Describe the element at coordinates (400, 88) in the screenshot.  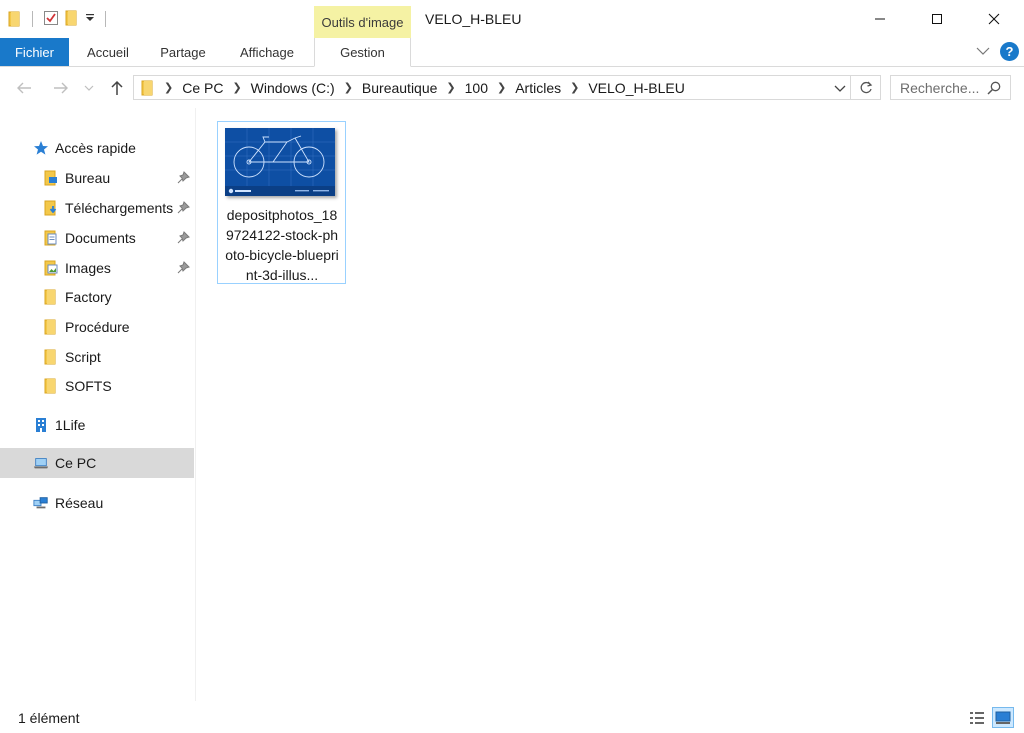
I see `breadcrumb-bureautique: Bureautique` at that location.